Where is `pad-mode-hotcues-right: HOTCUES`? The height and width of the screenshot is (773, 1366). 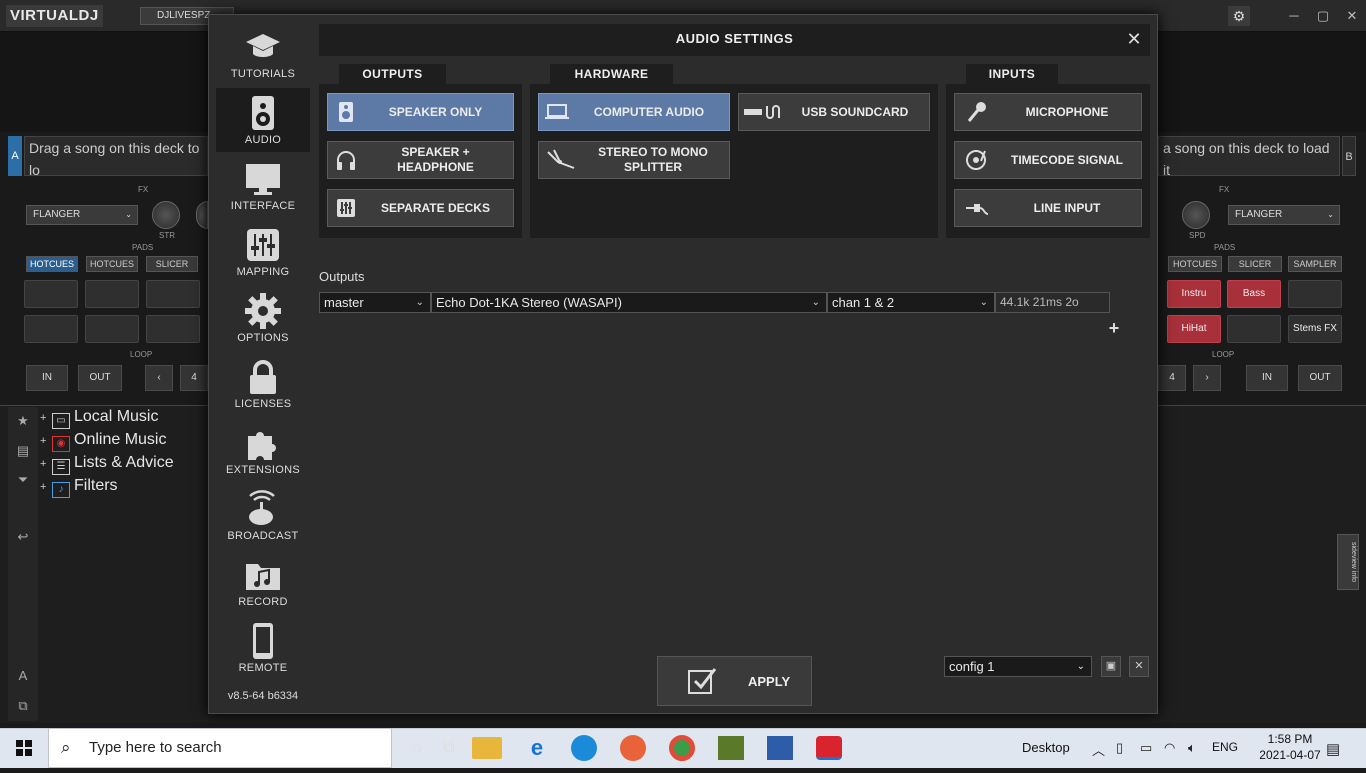 pad-mode-hotcues-right: HOTCUES is located at coordinates (1195, 264).